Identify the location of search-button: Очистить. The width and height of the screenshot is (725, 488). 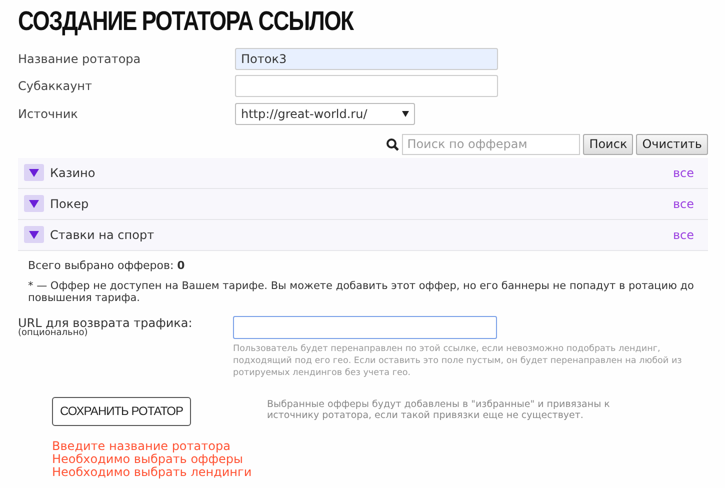
(672, 144).